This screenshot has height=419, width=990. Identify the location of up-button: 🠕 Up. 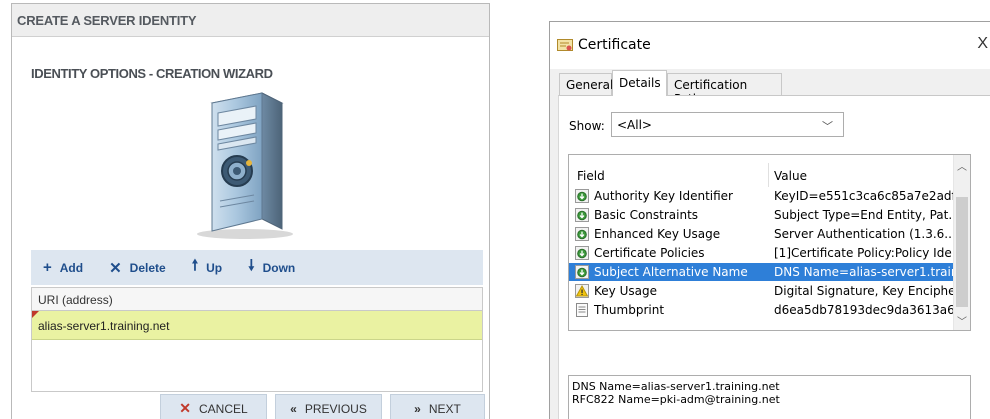
(207, 267).